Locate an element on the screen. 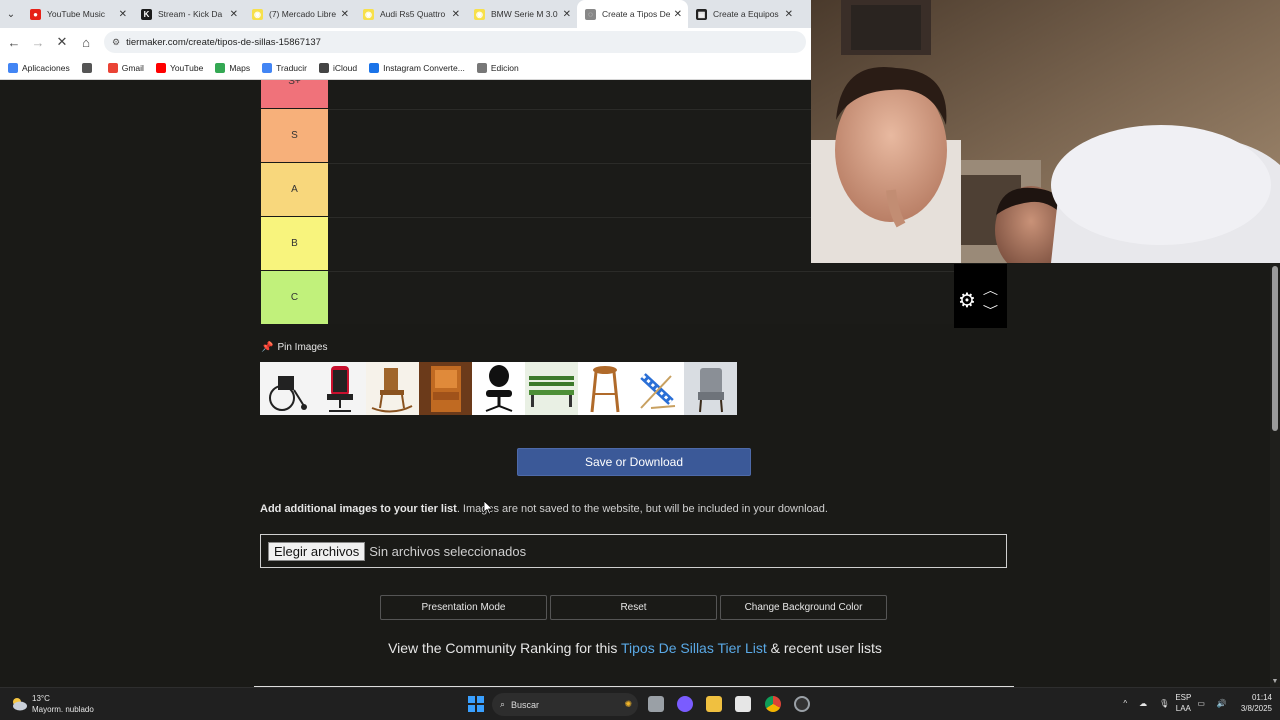  apple-icon is located at coordinates (324, 67).